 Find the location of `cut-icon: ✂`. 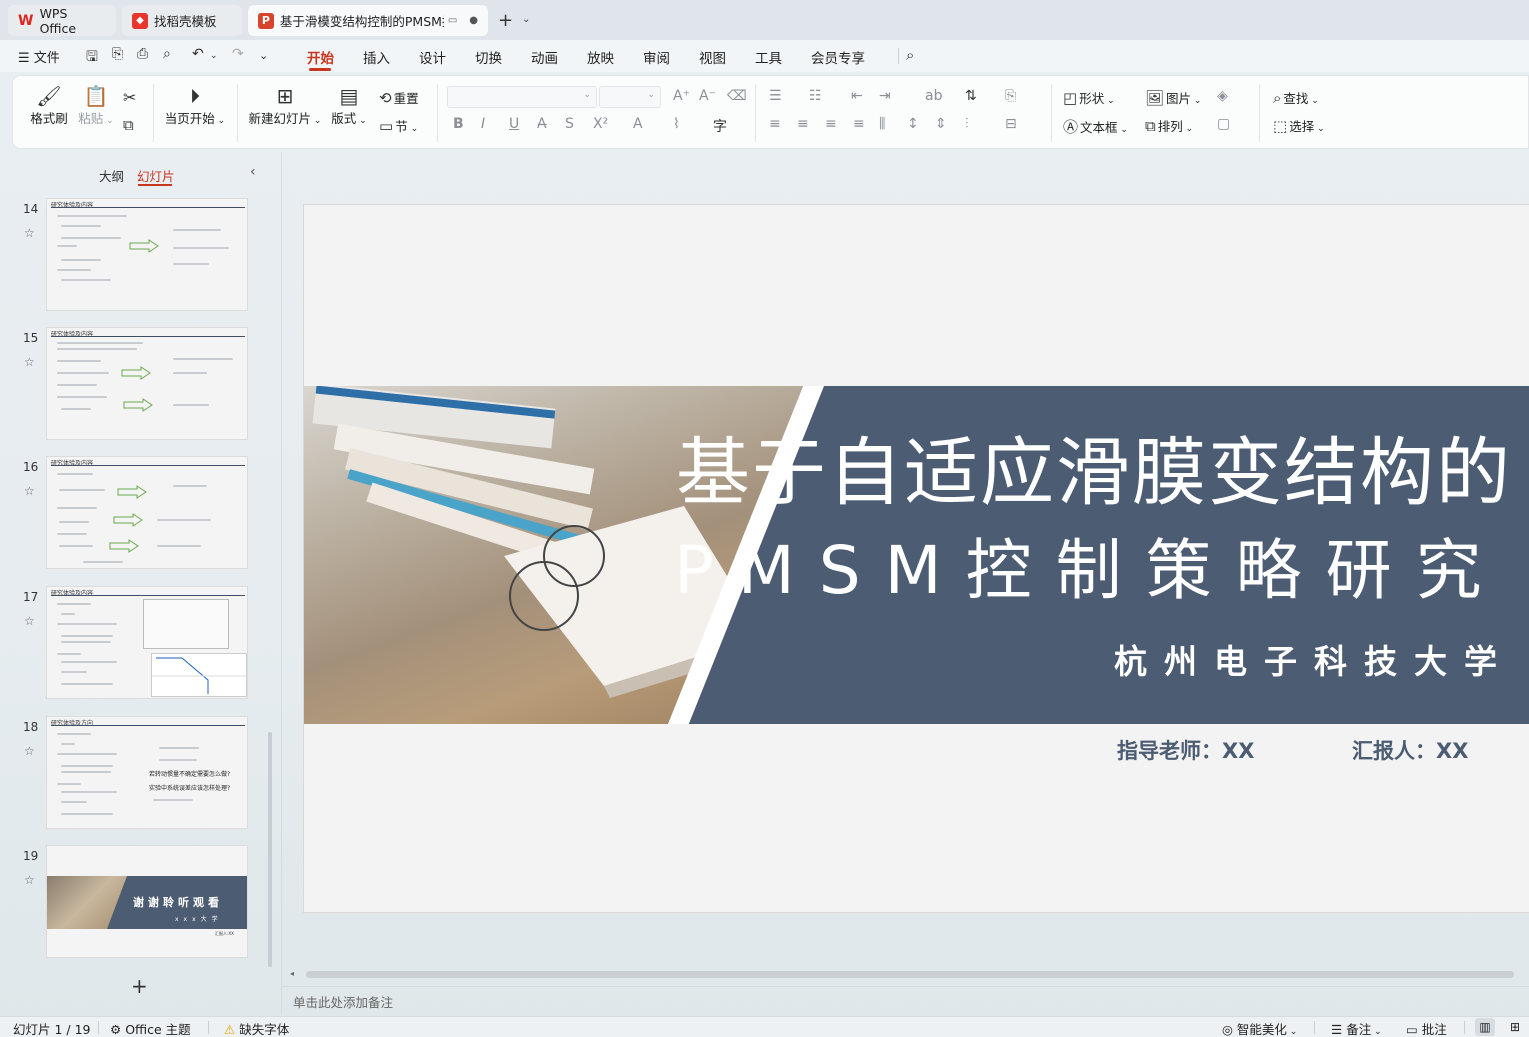

cut-icon: ✂ is located at coordinates (129, 97).